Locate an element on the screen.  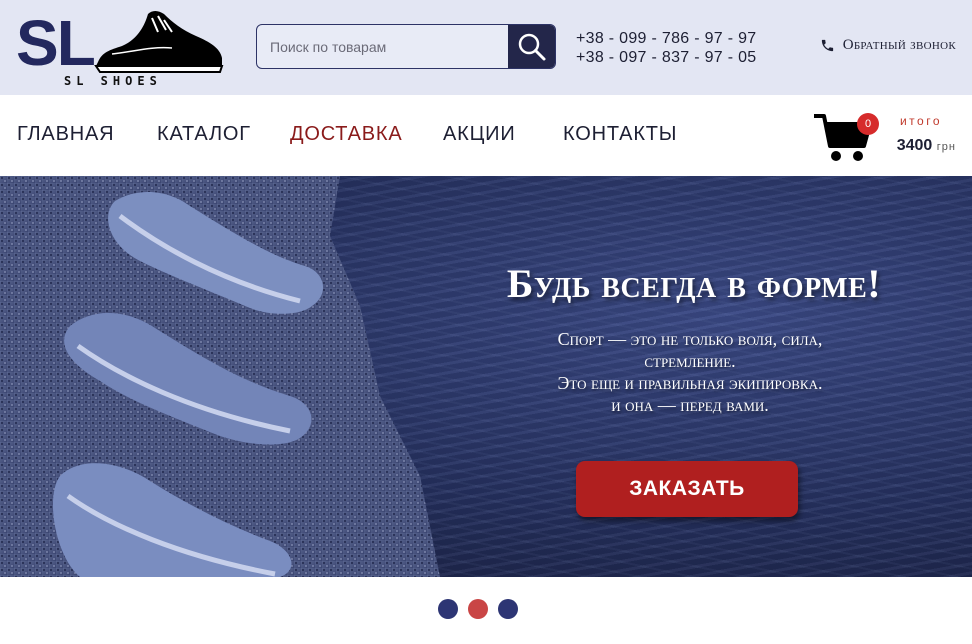
cart-count-badge: 0 is located at coordinates (868, 124).